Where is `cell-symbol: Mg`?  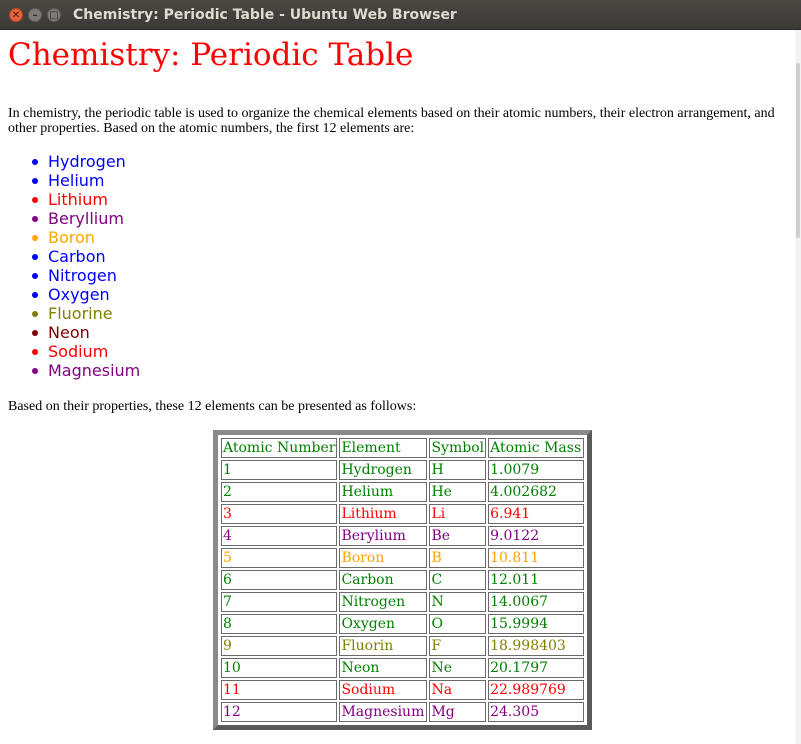 cell-symbol: Mg is located at coordinates (458, 712).